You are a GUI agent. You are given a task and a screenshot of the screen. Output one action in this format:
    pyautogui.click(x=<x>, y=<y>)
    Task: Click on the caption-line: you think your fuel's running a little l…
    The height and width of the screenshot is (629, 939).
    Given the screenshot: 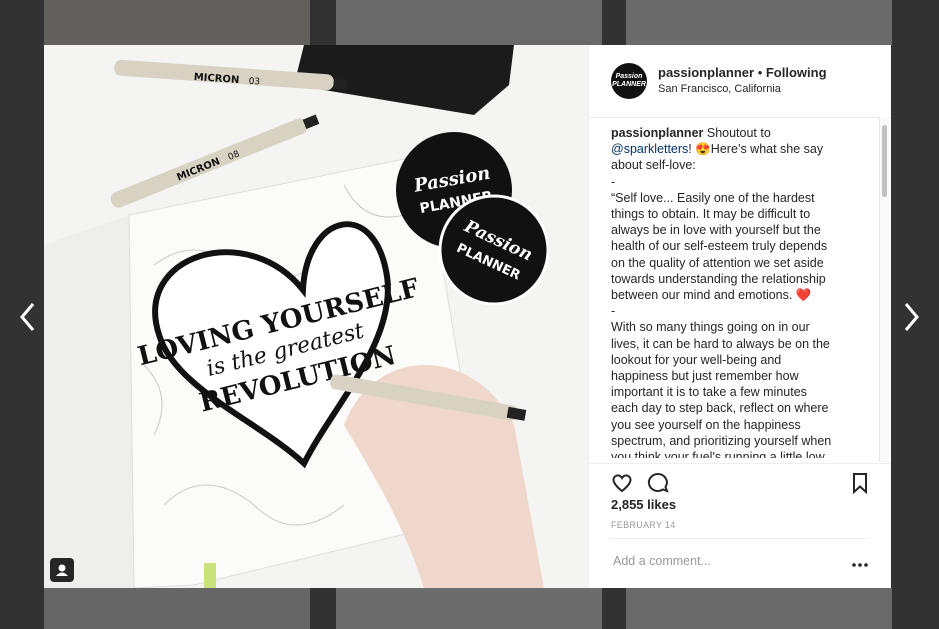 What is the action you would take?
    pyautogui.click(x=737, y=453)
    